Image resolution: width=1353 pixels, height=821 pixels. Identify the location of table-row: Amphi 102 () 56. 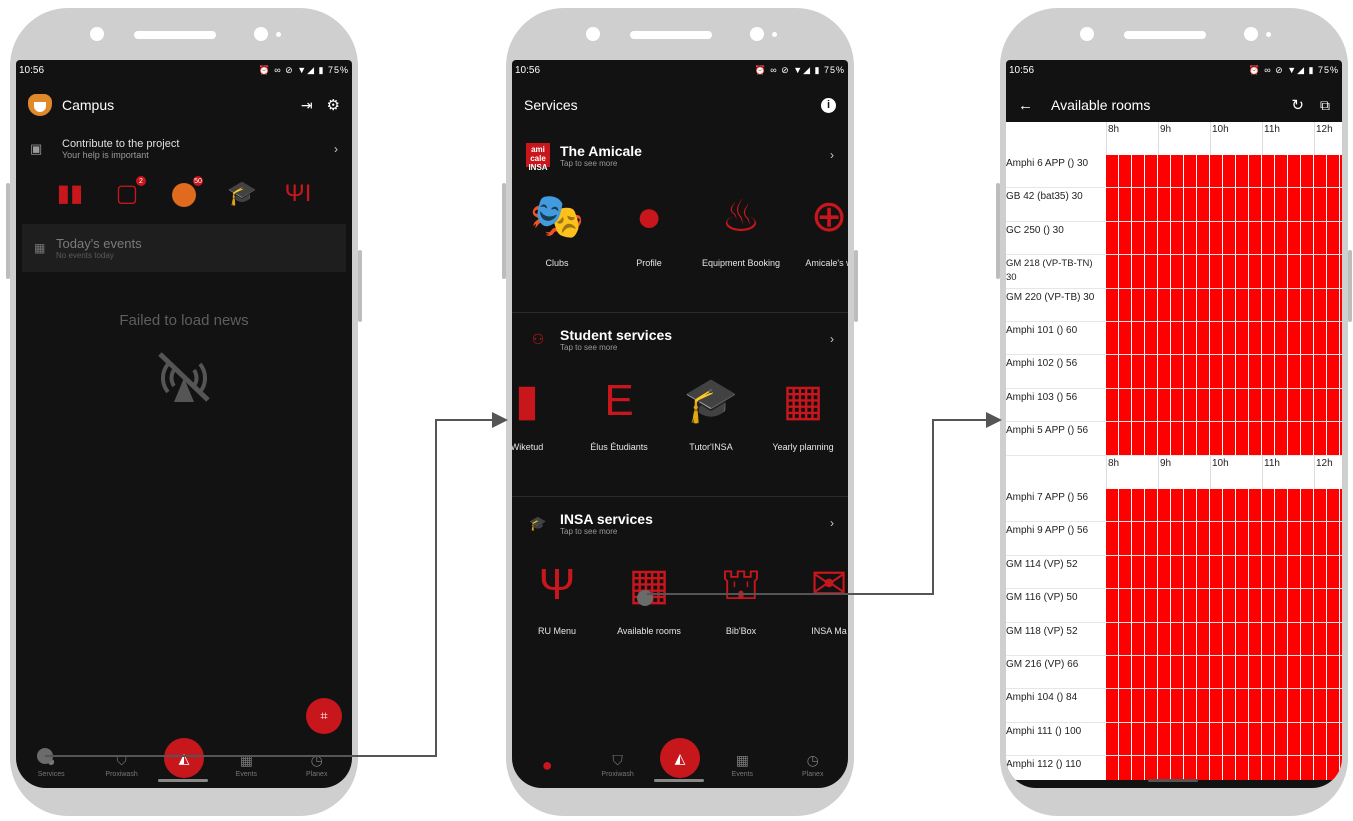
(1174, 372).